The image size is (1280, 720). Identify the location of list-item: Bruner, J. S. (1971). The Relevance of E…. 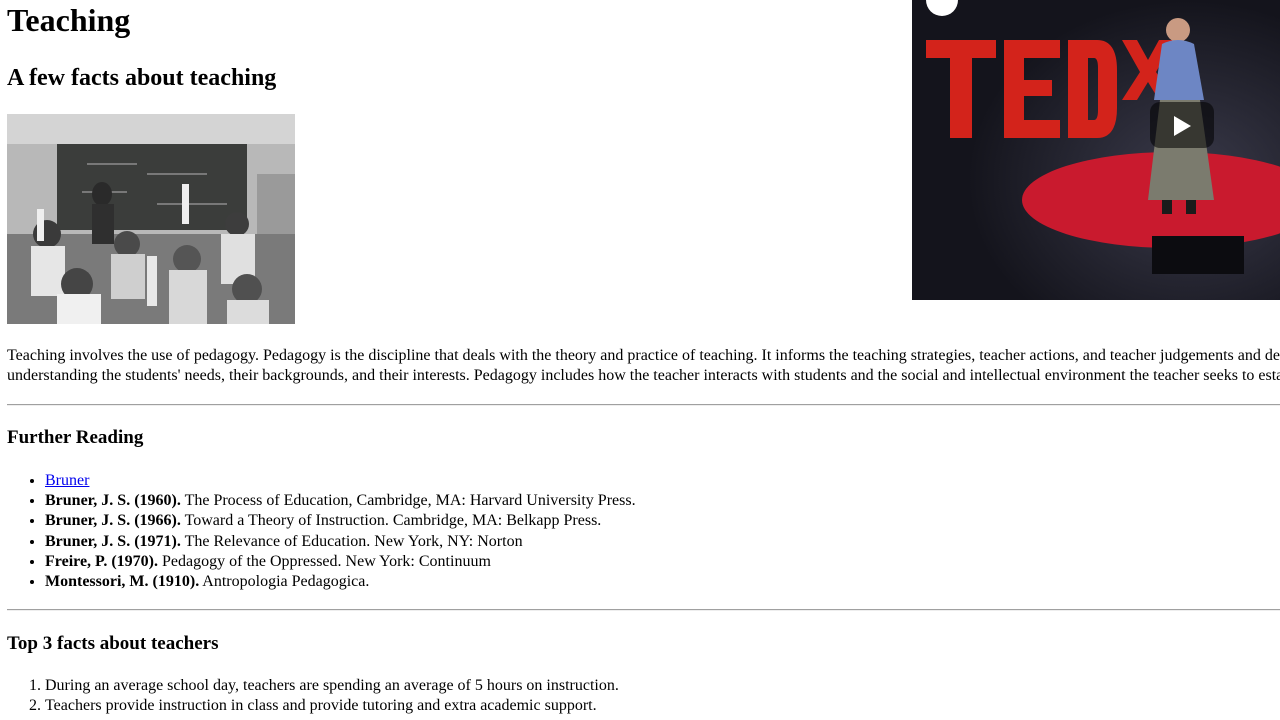
(340, 542).